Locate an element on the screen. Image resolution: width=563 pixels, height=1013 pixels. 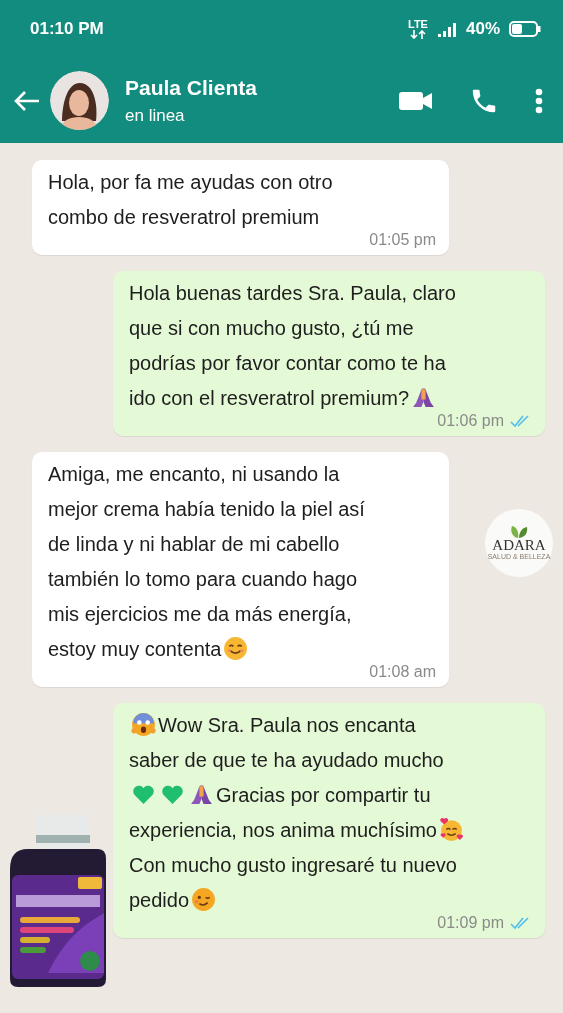
avatar is located at coordinates (79, 100).